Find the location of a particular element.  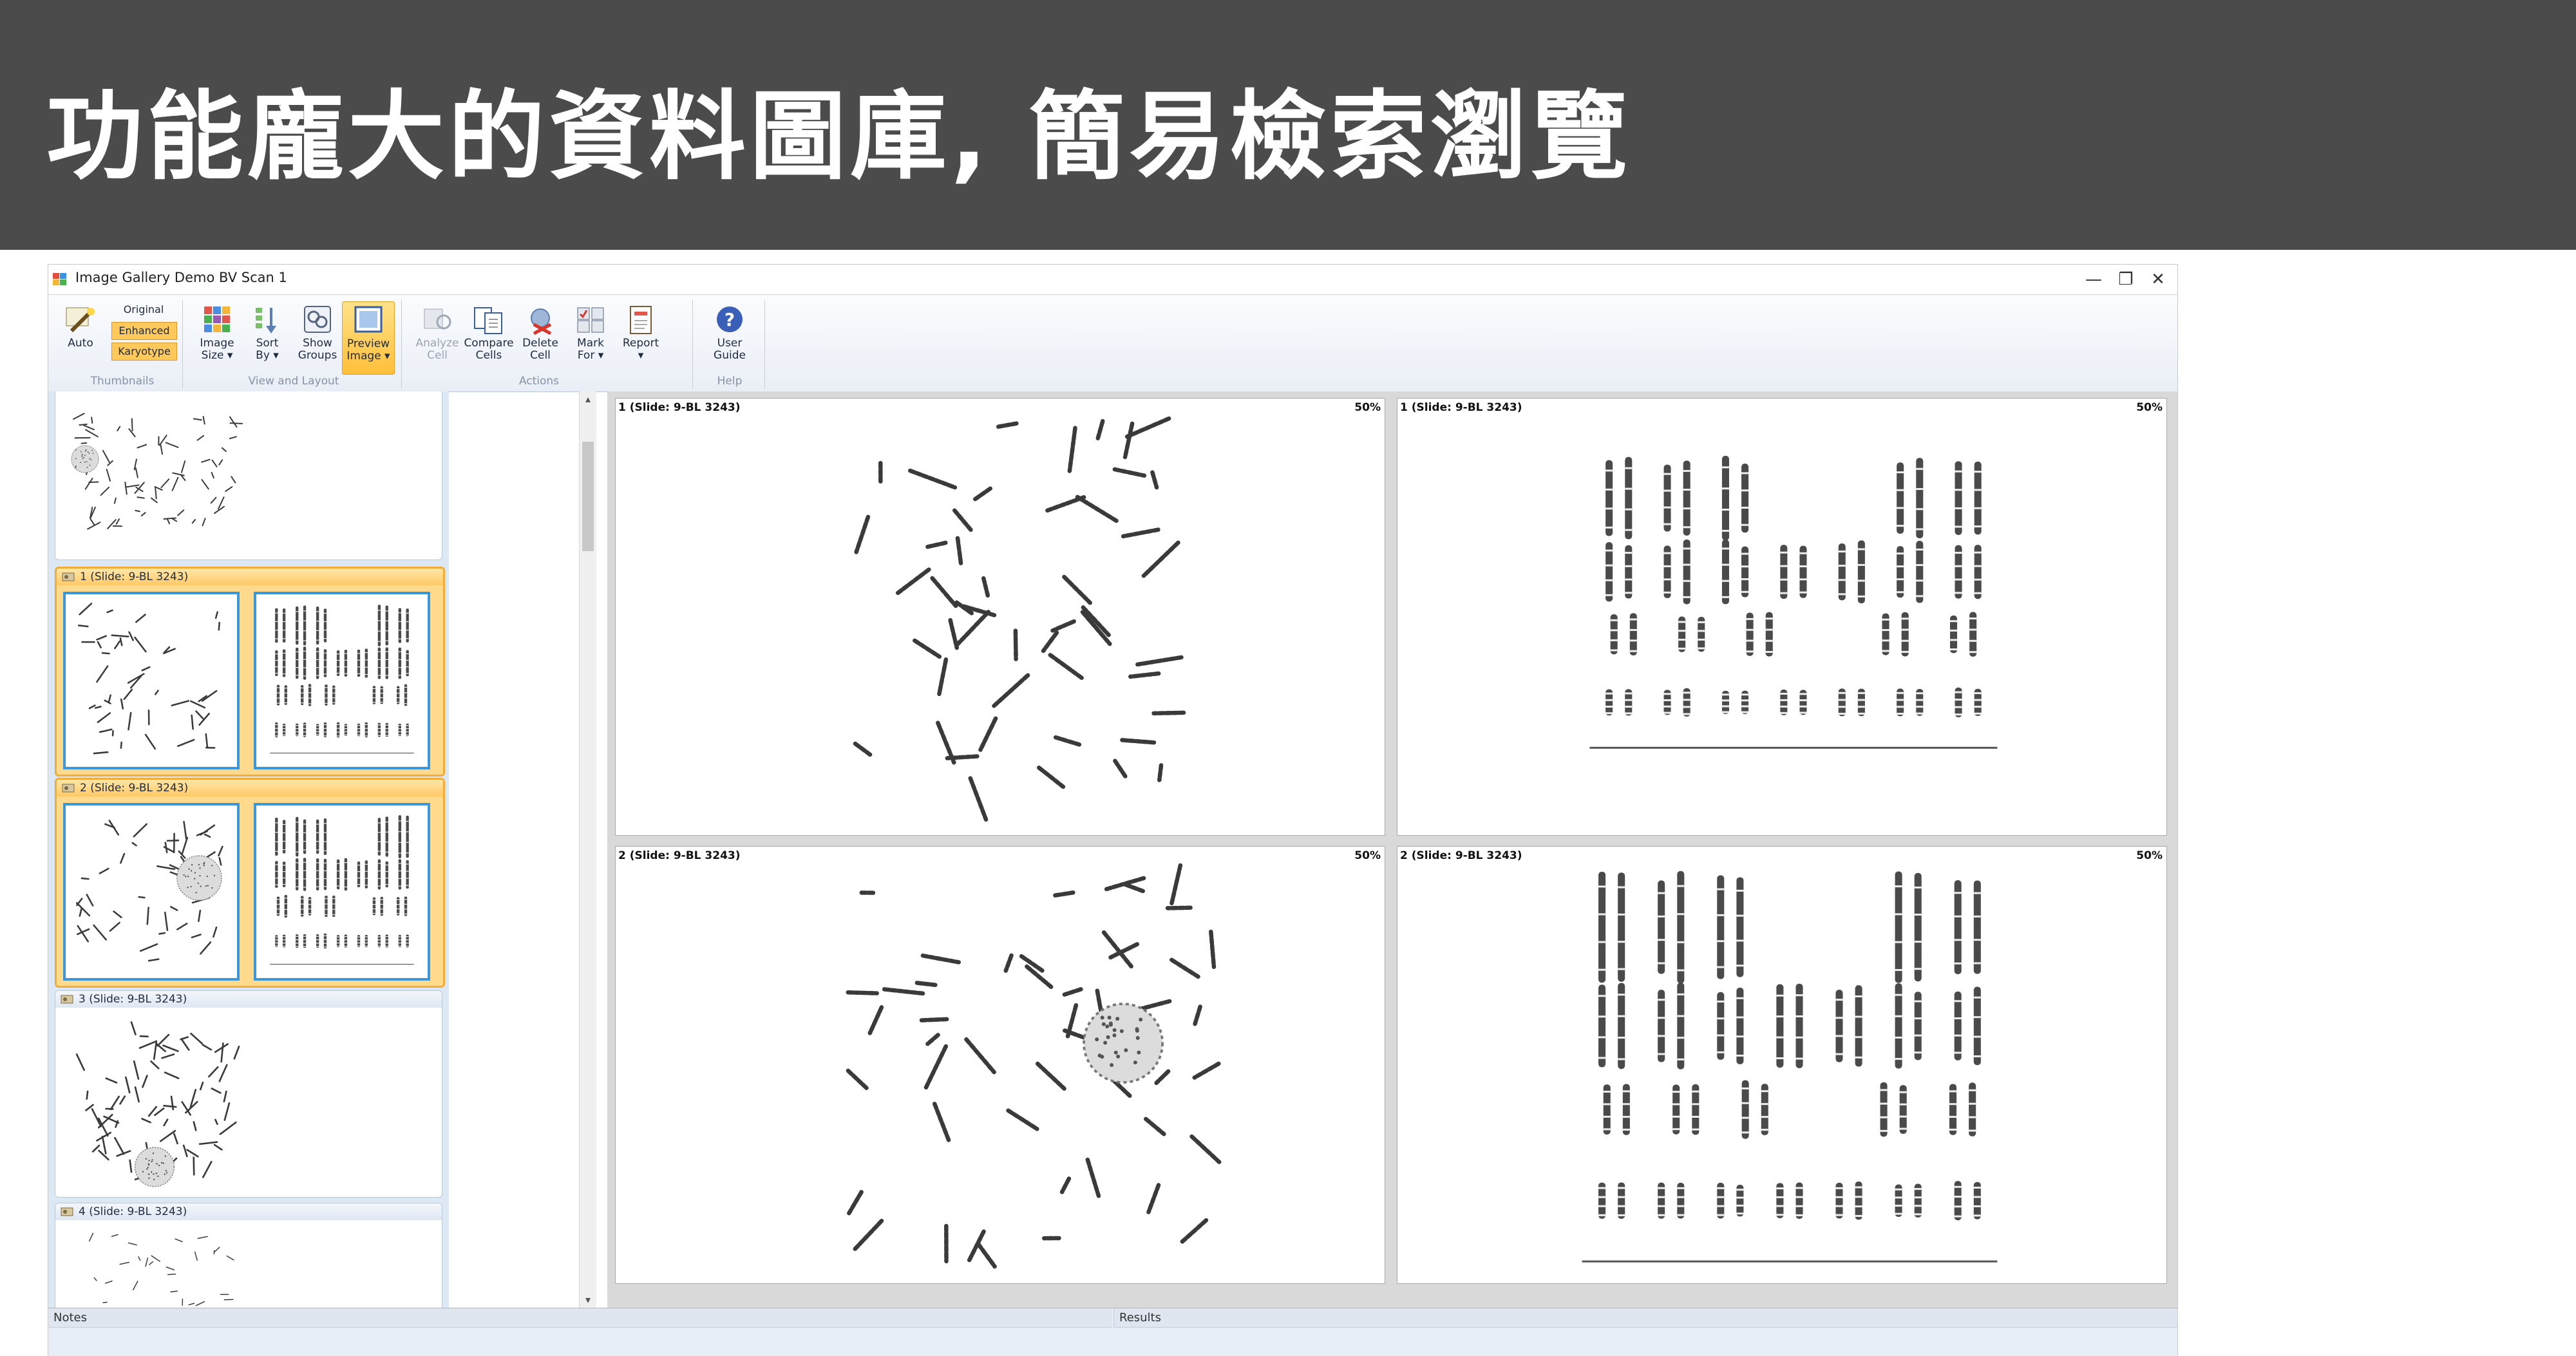

compare-cells-label: Compare Cells is located at coordinates (489, 349).